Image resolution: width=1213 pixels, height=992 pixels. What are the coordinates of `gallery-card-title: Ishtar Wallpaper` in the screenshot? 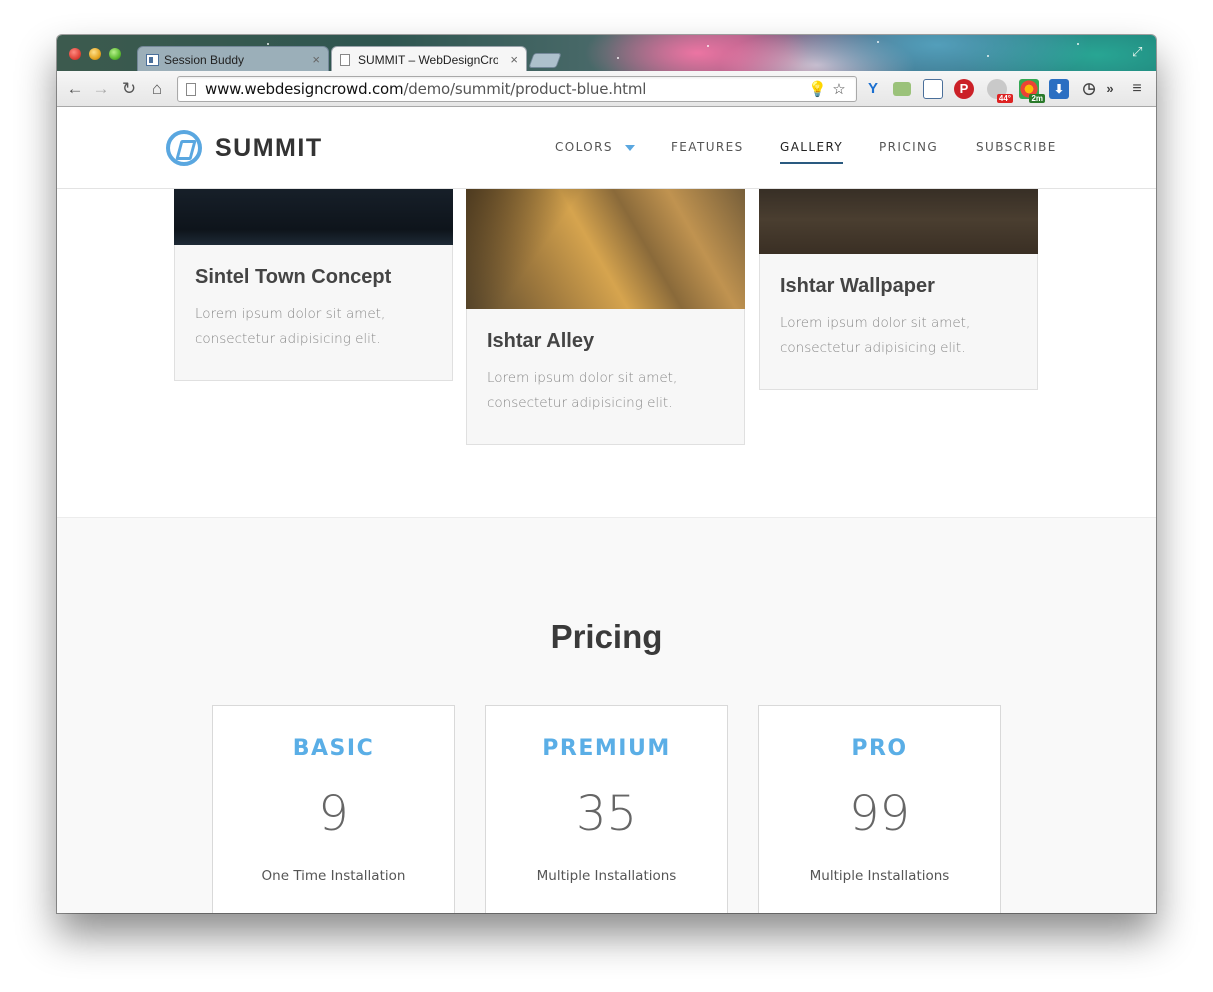 It's located at (857, 286).